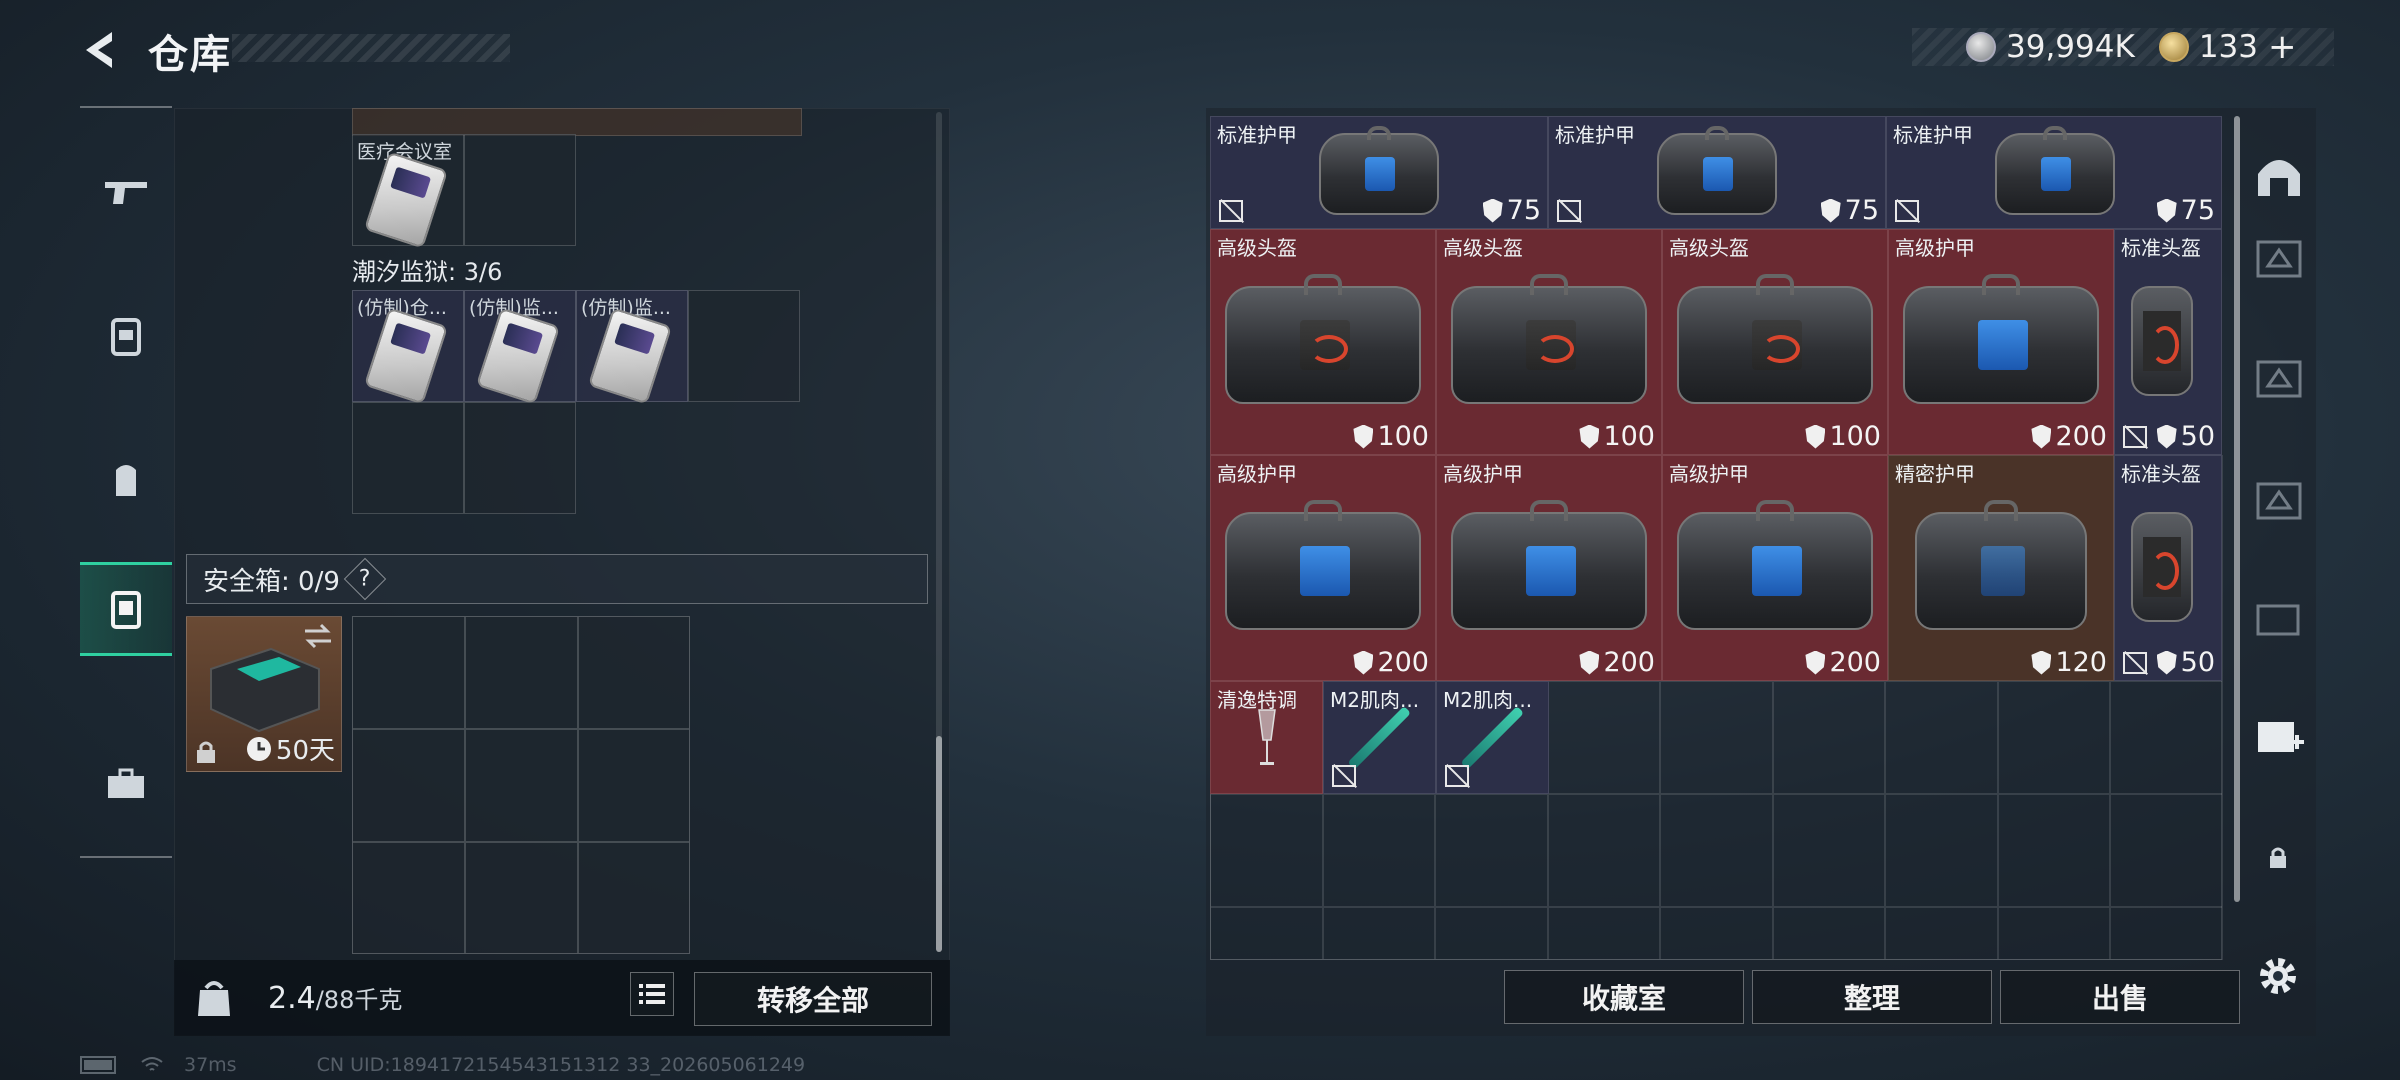 The height and width of the screenshot is (1080, 2400). I want to click on add-currency-button: +, so click(2282, 47).